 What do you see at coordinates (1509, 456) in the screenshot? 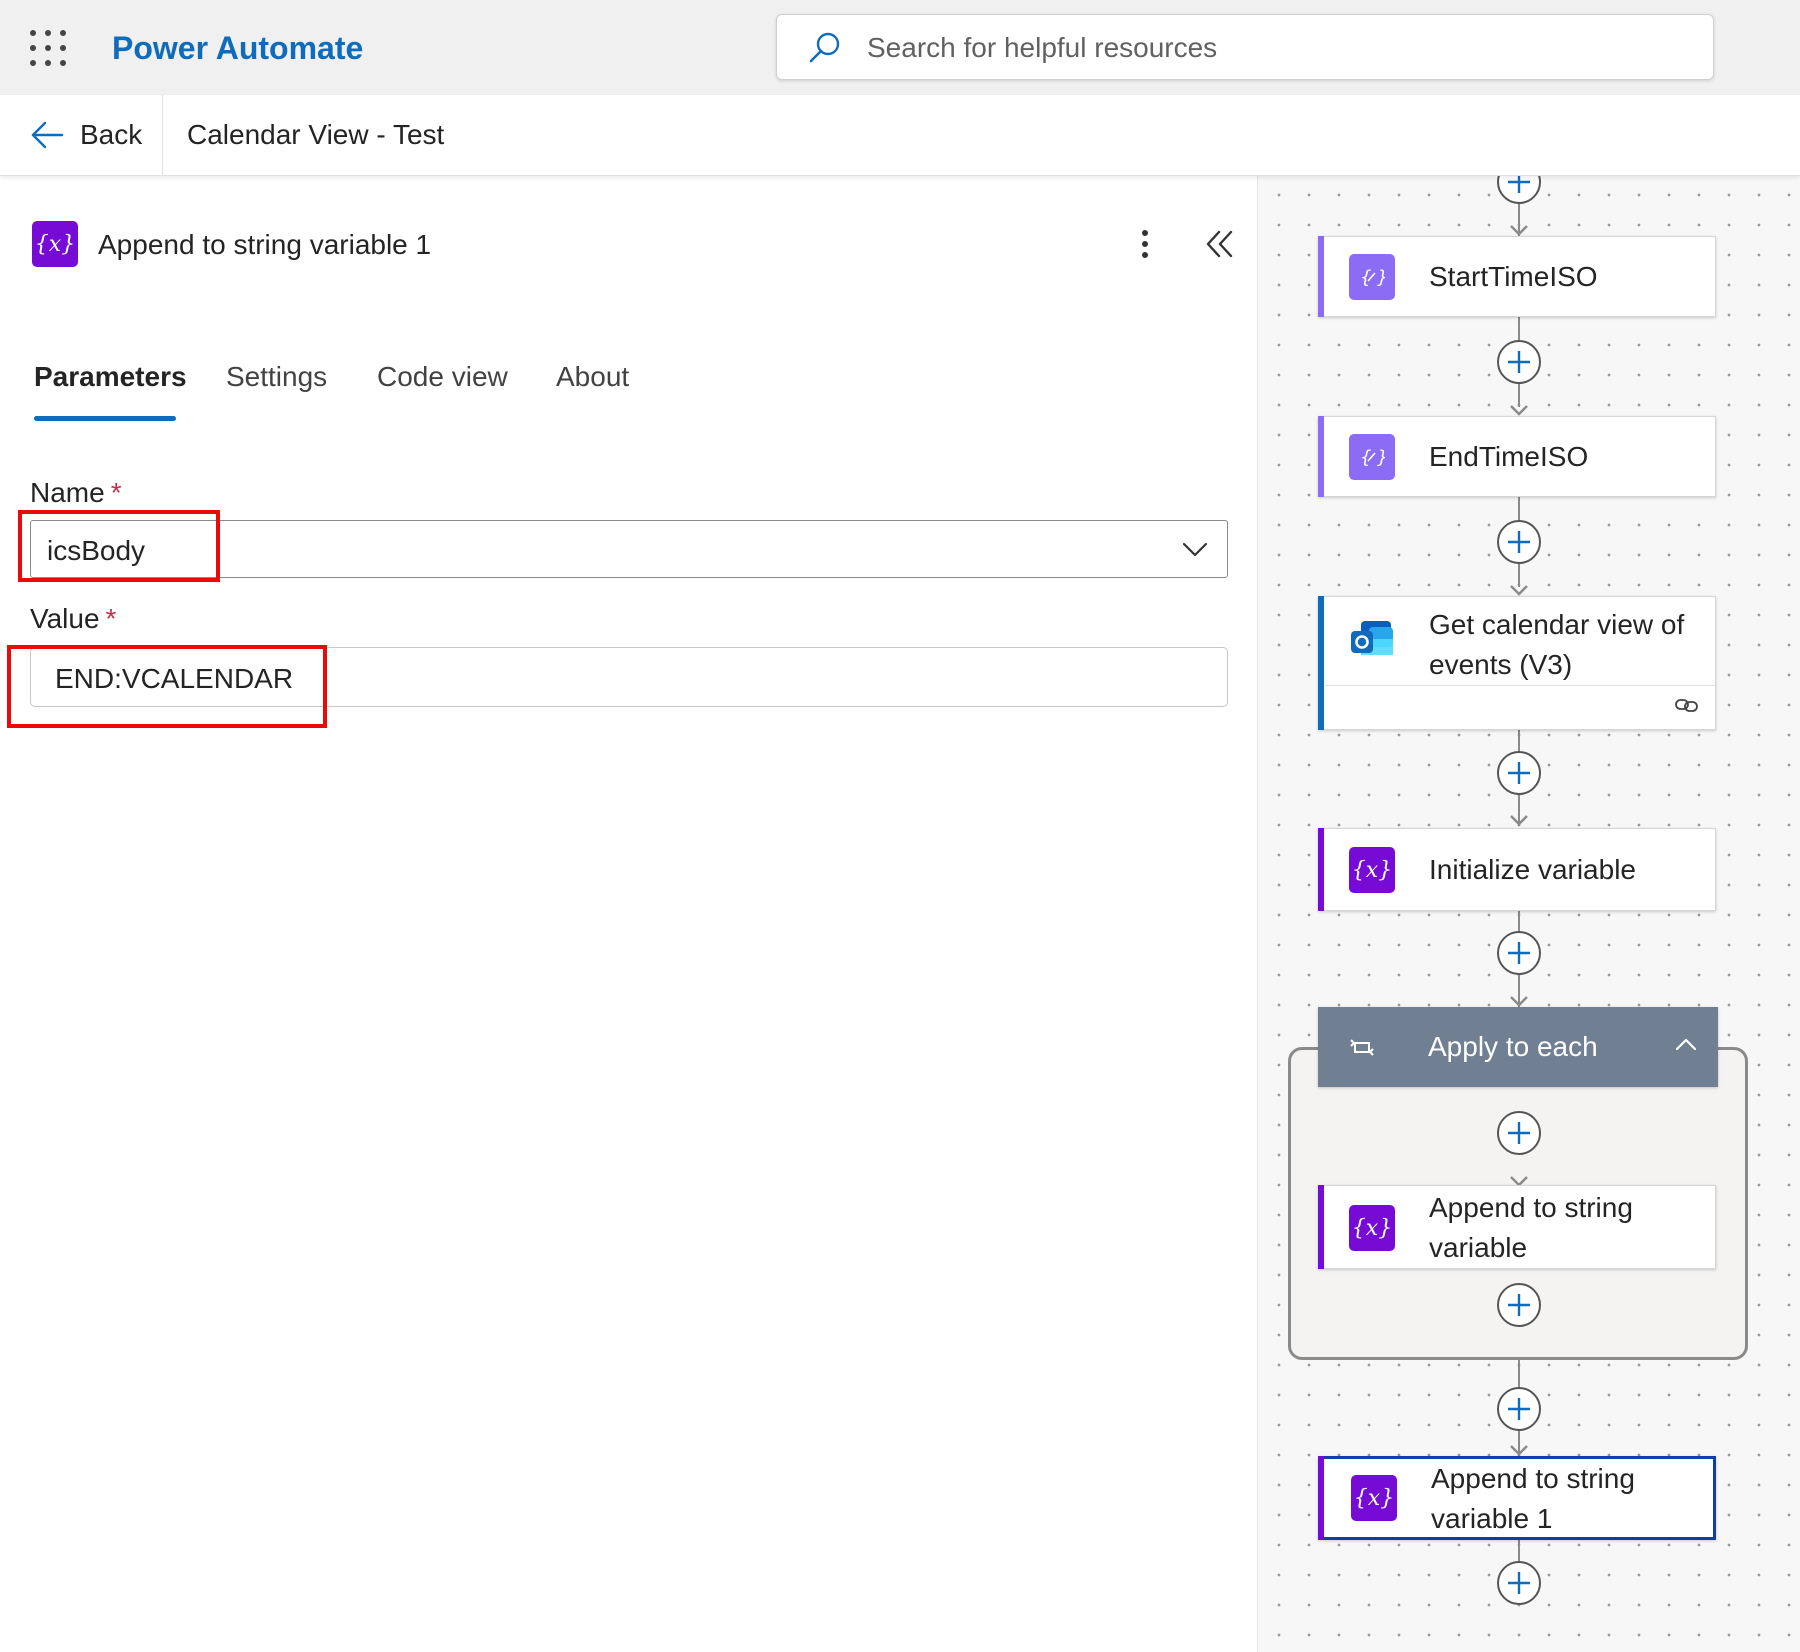
I see `step-title: EndTimeISO` at bounding box center [1509, 456].